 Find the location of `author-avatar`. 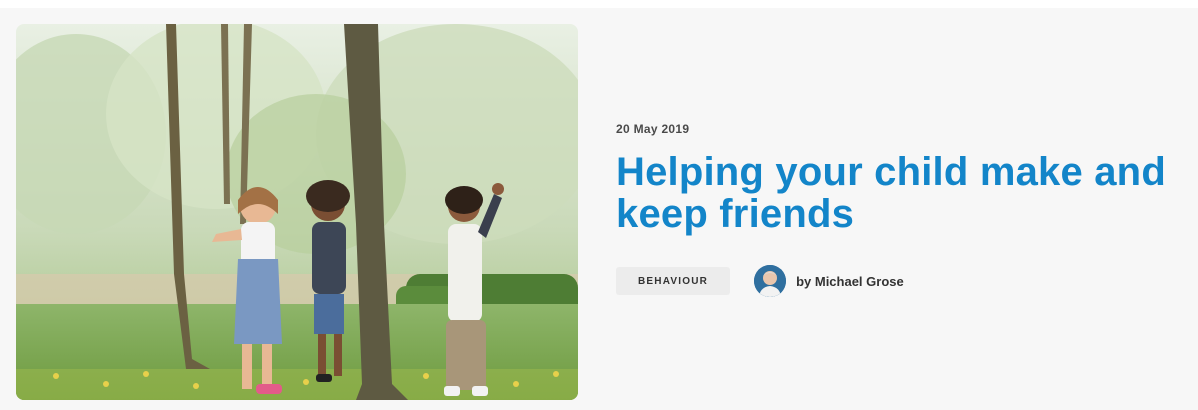

author-avatar is located at coordinates (770, 281).